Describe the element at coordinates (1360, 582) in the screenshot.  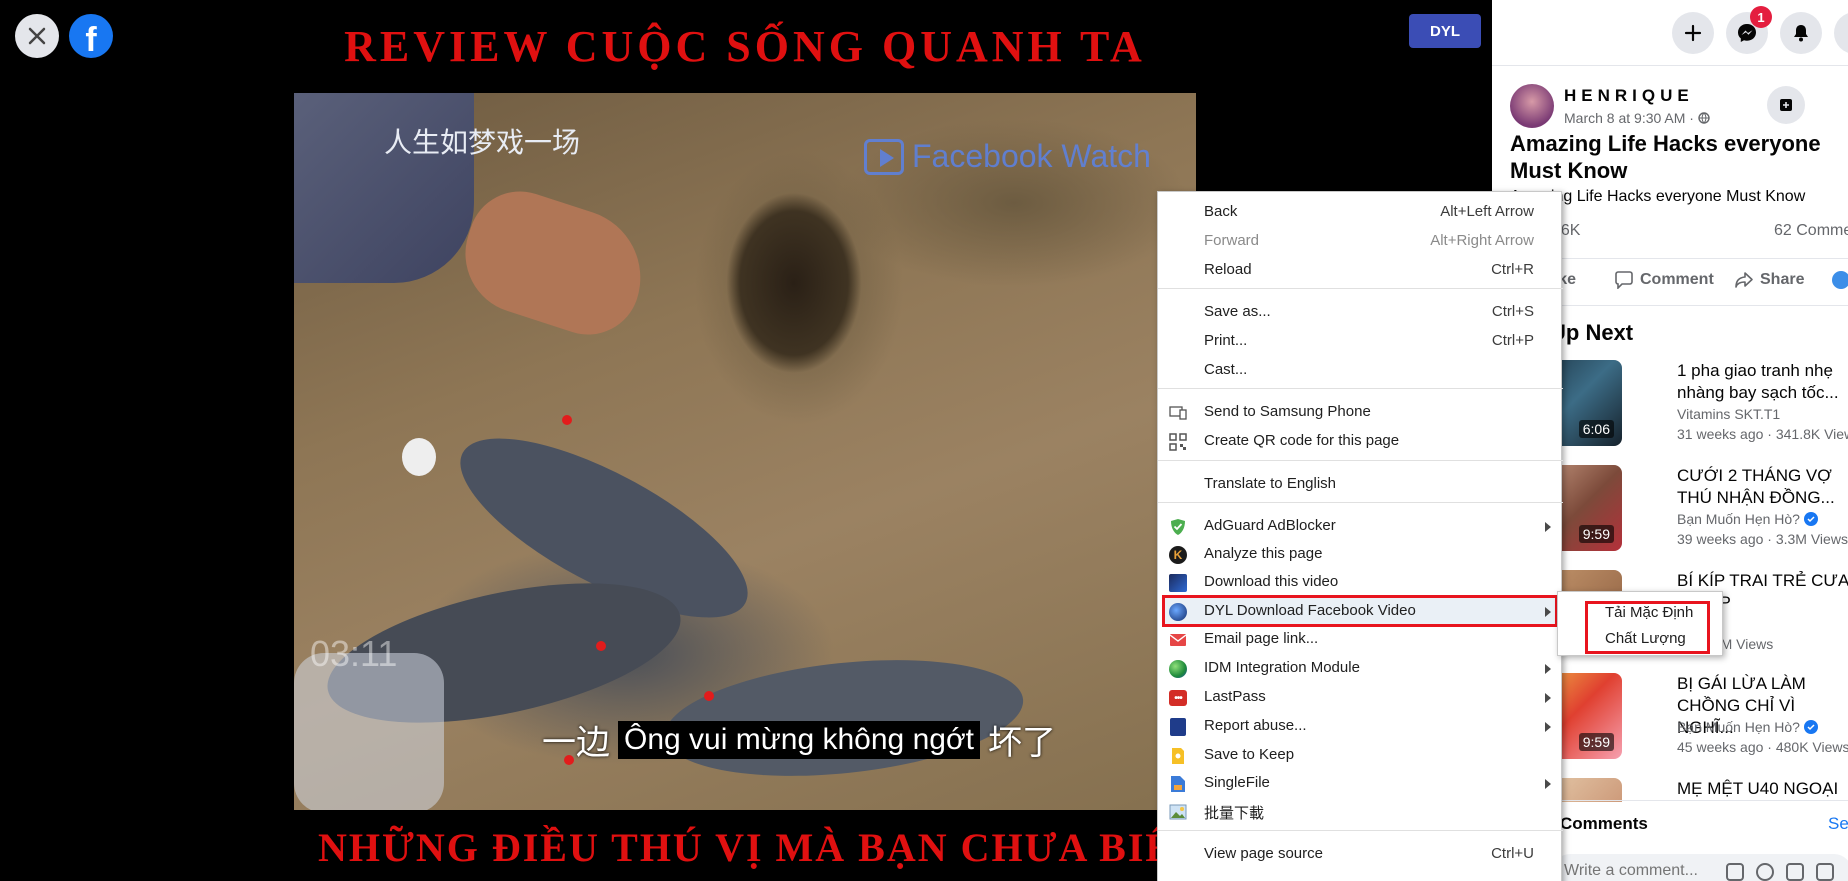
I see `menu-item-download-video: Download this video` at that location.